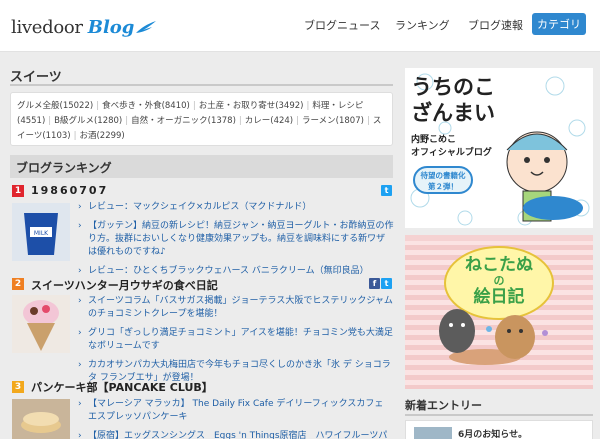  What do you see at coordinates (88, 121) in the screenshot?
I see `tag-b-gourmet: B級グルメ(1280)` at bounding box center [88, 121].